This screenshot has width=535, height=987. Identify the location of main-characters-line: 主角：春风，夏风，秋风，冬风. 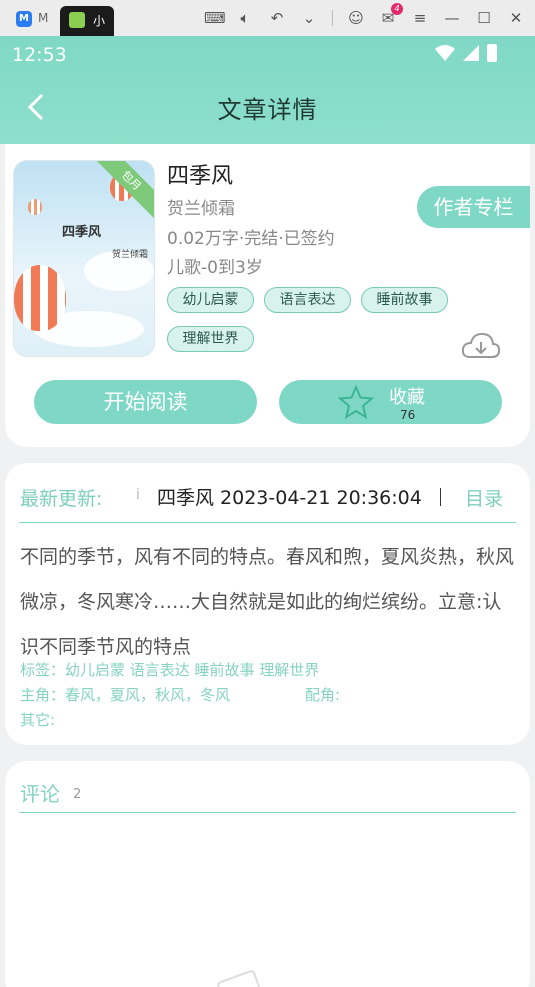
(125, 695).